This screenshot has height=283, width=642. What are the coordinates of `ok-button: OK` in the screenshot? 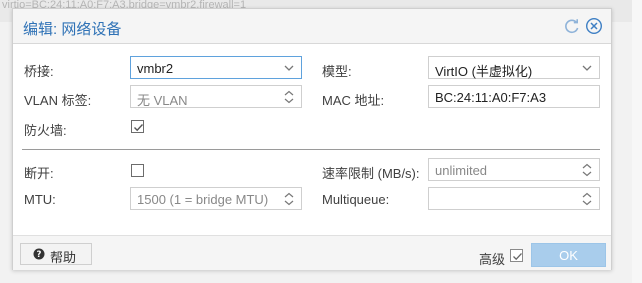 It's located at (568, 255).